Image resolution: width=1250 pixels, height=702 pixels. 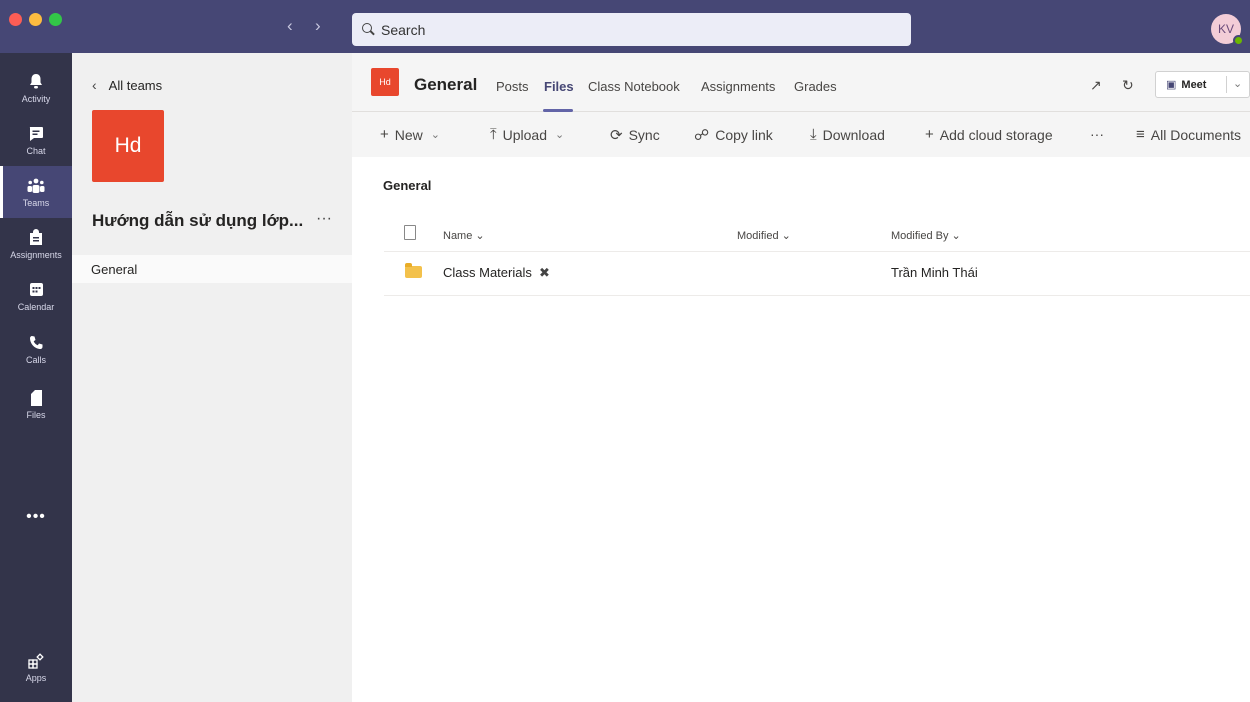 I want to click on breadcrumb: General, so click(x=407, y=185).